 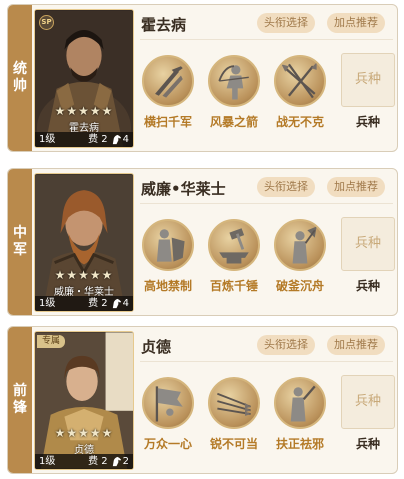 I want to click on hammer-anvil-icon, so click(x=234, y=245).